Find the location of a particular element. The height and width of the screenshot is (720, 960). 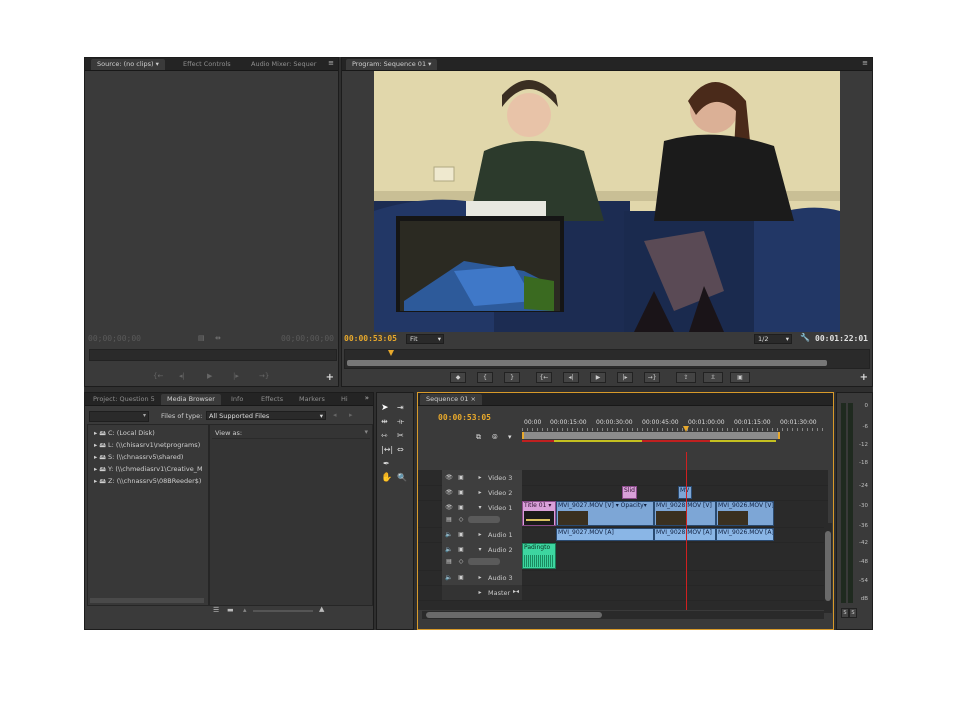

nav-forward-icon: ▸ is located at coordinates (351, 415).